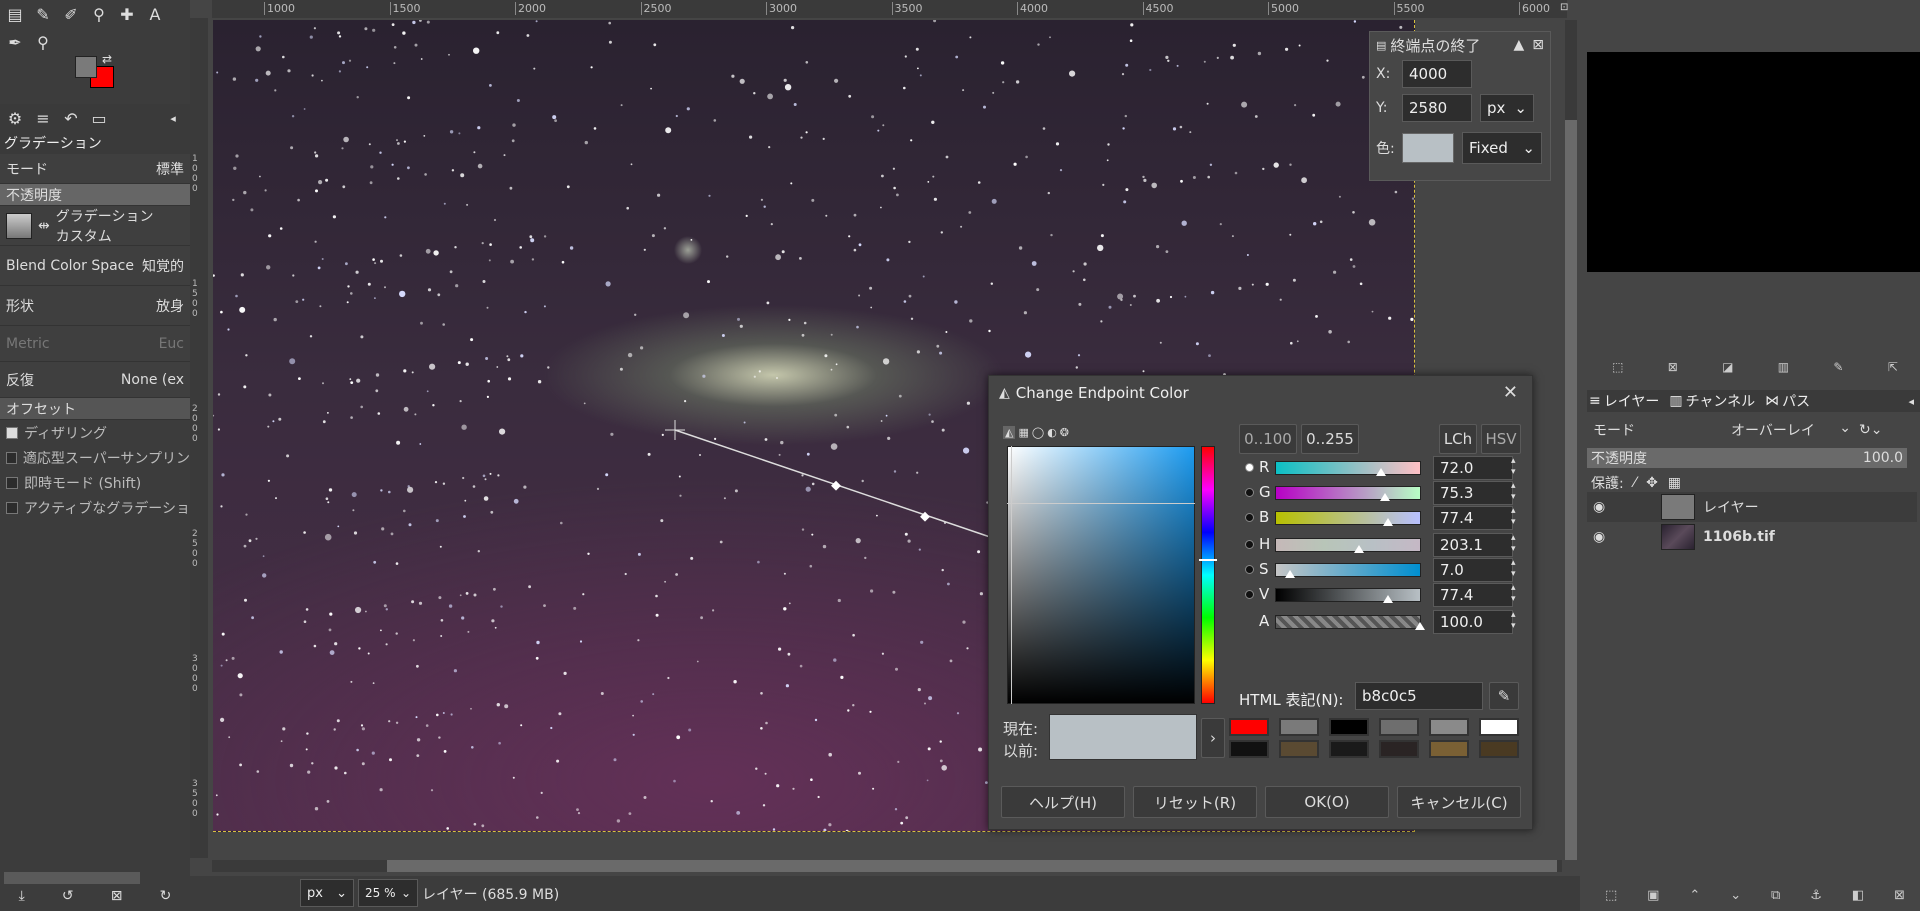 This screenshot has height=911, width=1920. Describe the element at coordinates (1419, 696) in the screenshot. I see `html-input: b8c0c5` at that location.